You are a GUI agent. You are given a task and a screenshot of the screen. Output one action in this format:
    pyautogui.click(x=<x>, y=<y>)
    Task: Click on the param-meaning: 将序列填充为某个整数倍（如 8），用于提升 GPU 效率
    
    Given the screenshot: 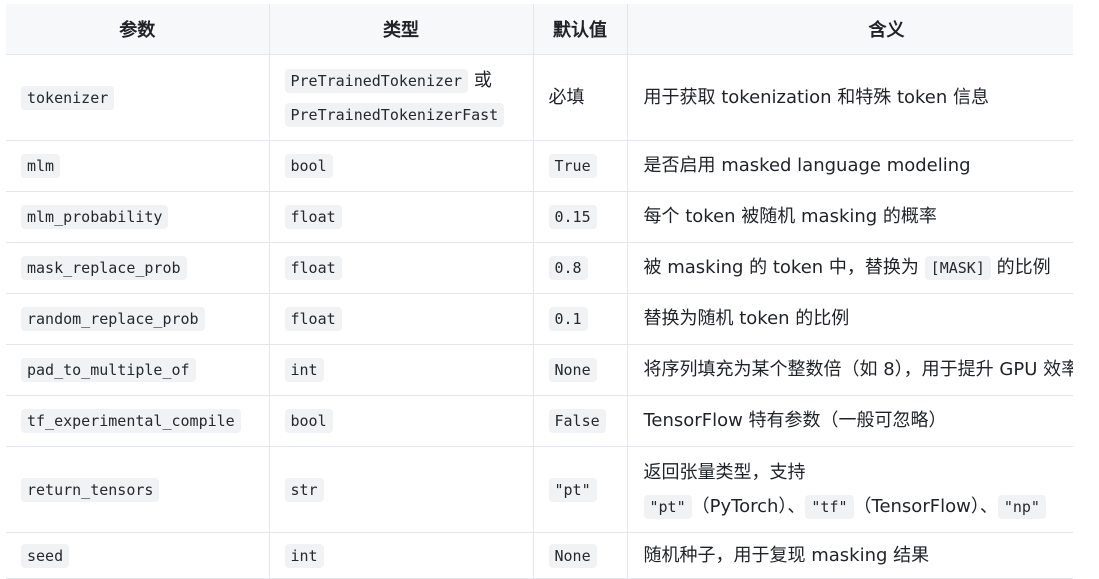 What is the action you would take?
    pyautogui.click(x=858, y=369)
    